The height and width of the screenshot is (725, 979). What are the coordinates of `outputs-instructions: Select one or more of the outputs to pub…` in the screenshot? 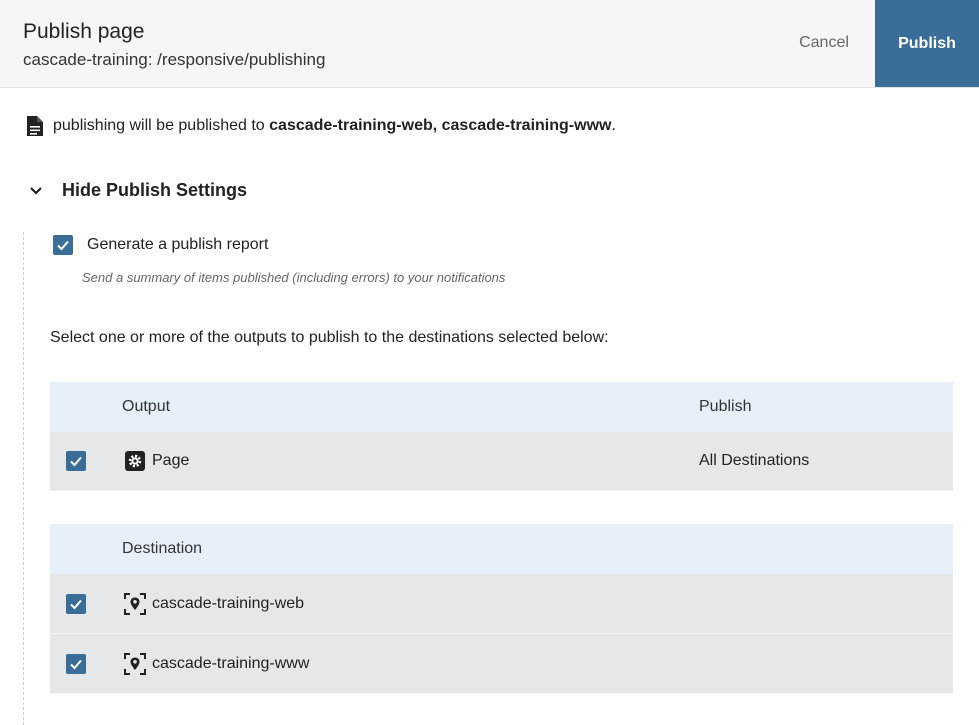 It's located at (329, 337).